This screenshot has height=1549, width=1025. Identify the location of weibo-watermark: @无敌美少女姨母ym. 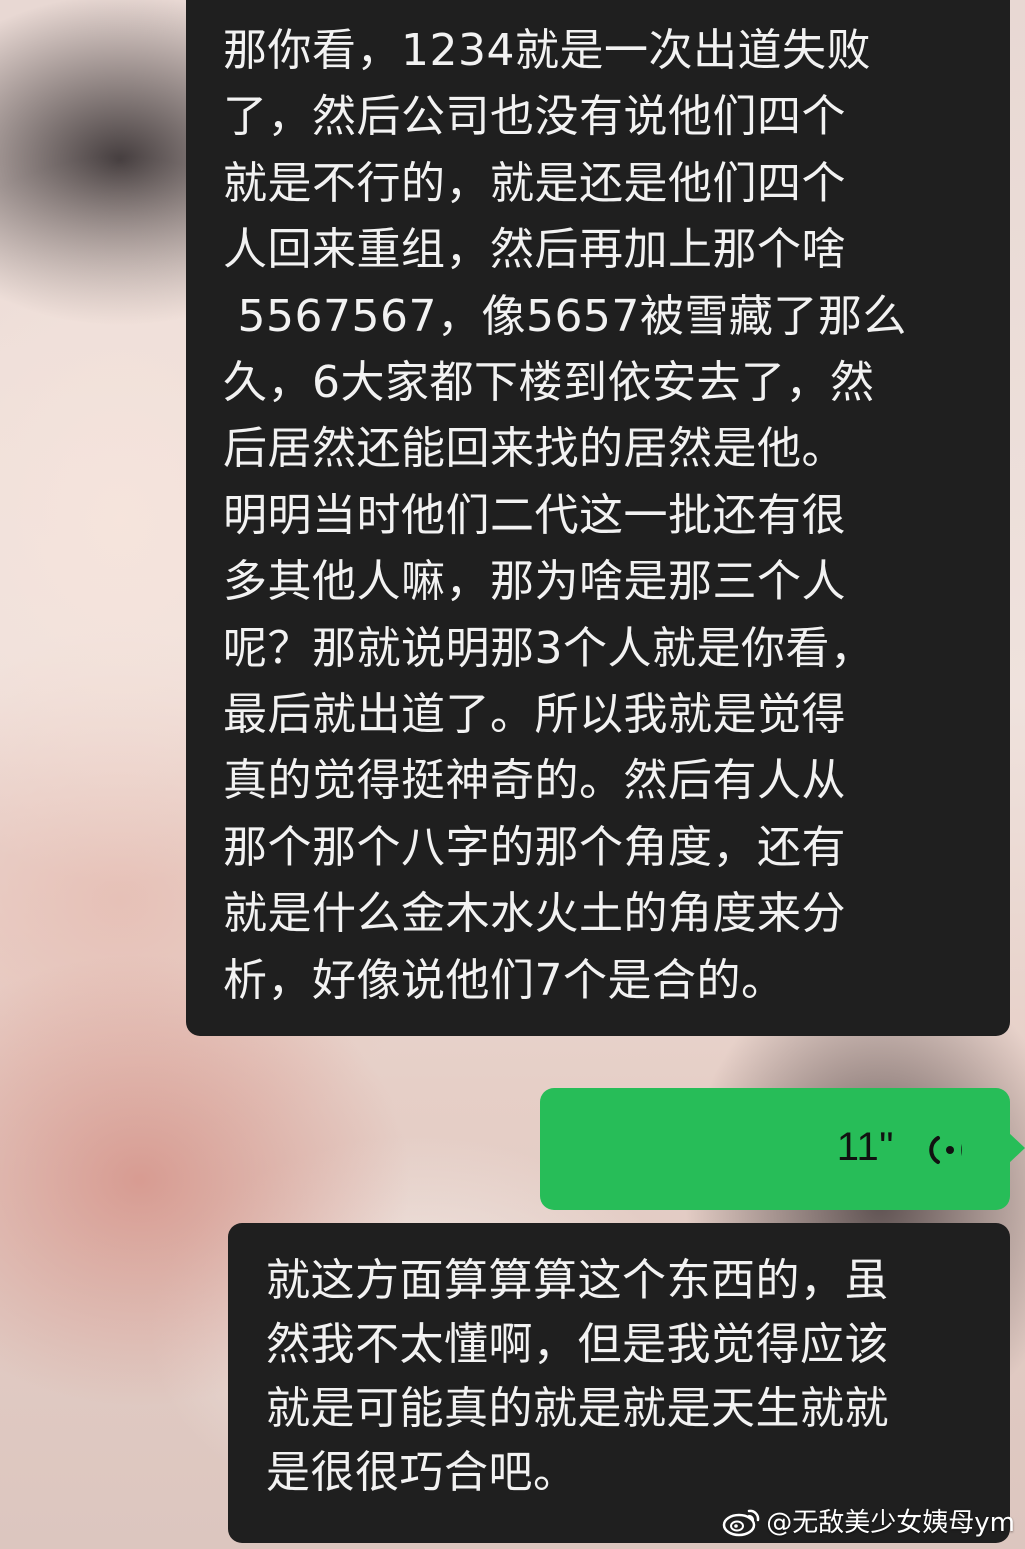
(868, 1520).